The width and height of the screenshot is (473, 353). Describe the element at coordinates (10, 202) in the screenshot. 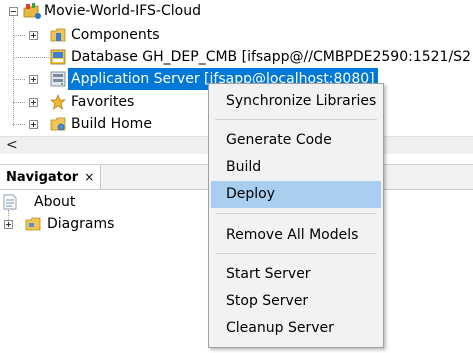

I see `document-icon` at that location.